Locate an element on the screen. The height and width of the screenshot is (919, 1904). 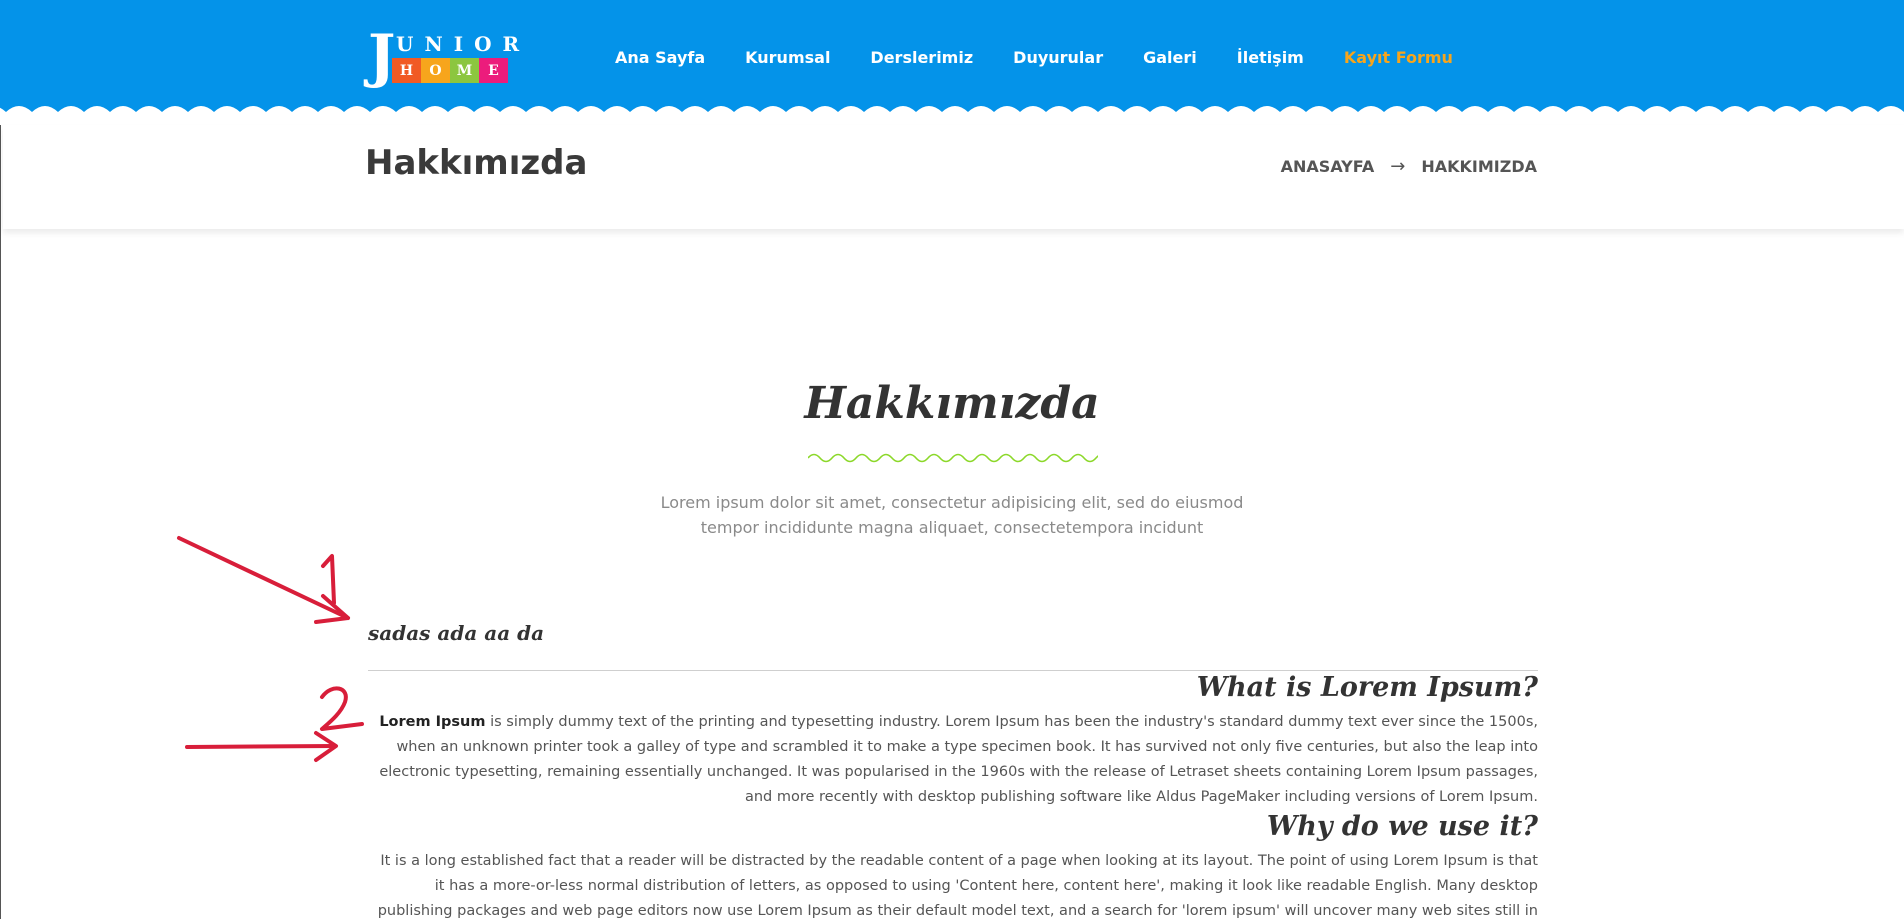
nav-item-announcements: Duyurular is located at coordinates (1058, 57).